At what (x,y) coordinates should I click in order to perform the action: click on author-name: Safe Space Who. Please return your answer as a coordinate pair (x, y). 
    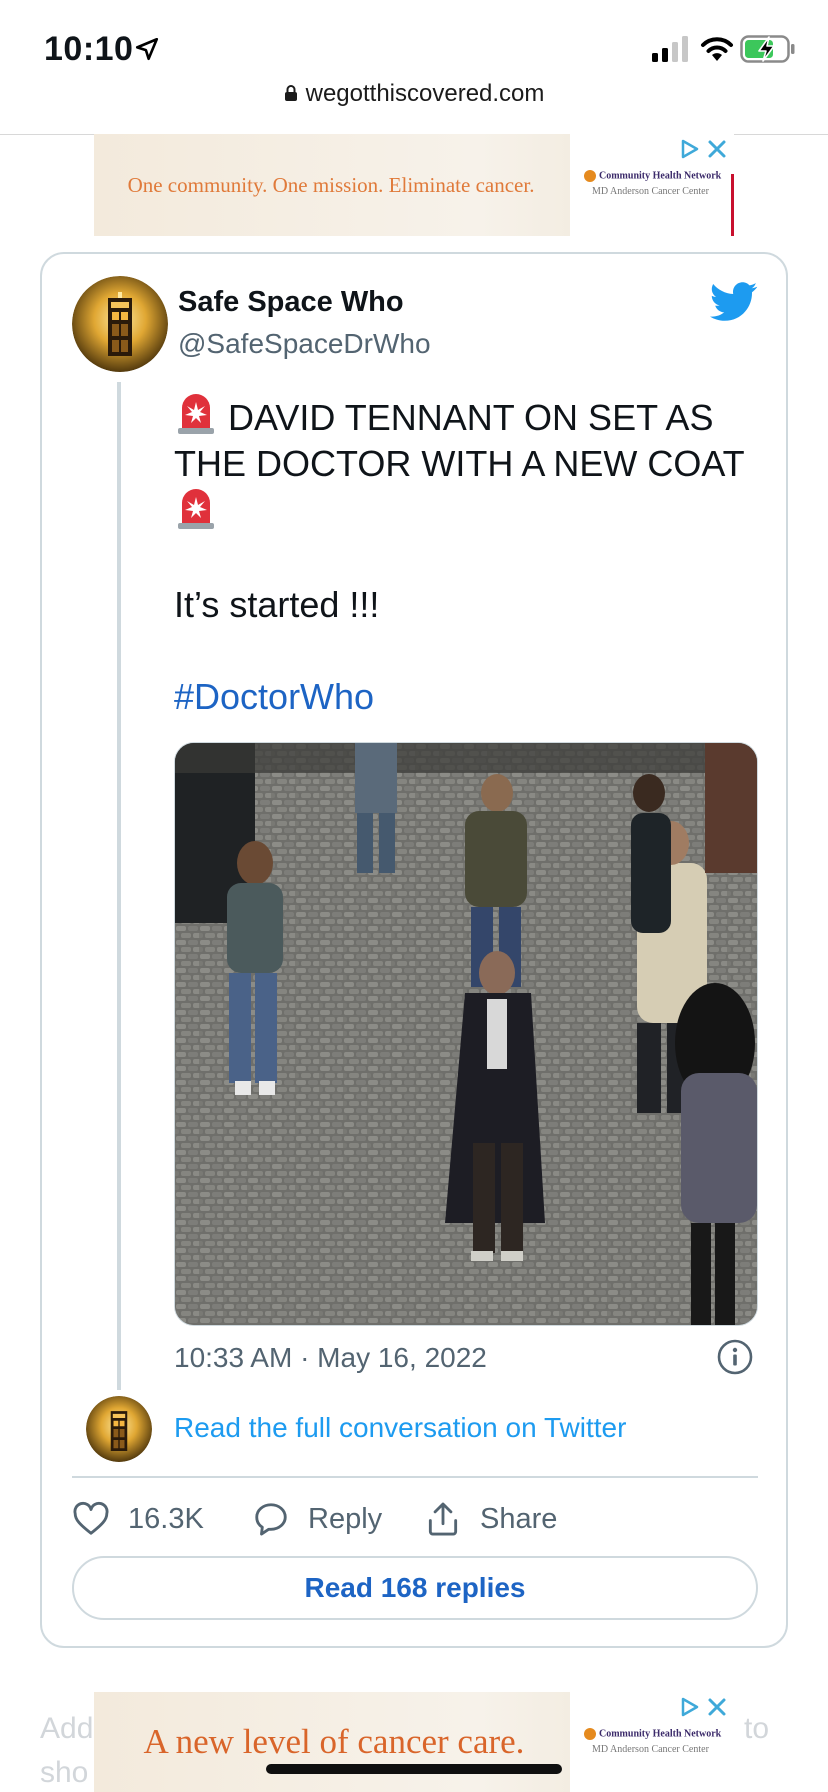
    Looking at the image, I should click on (291, 302).